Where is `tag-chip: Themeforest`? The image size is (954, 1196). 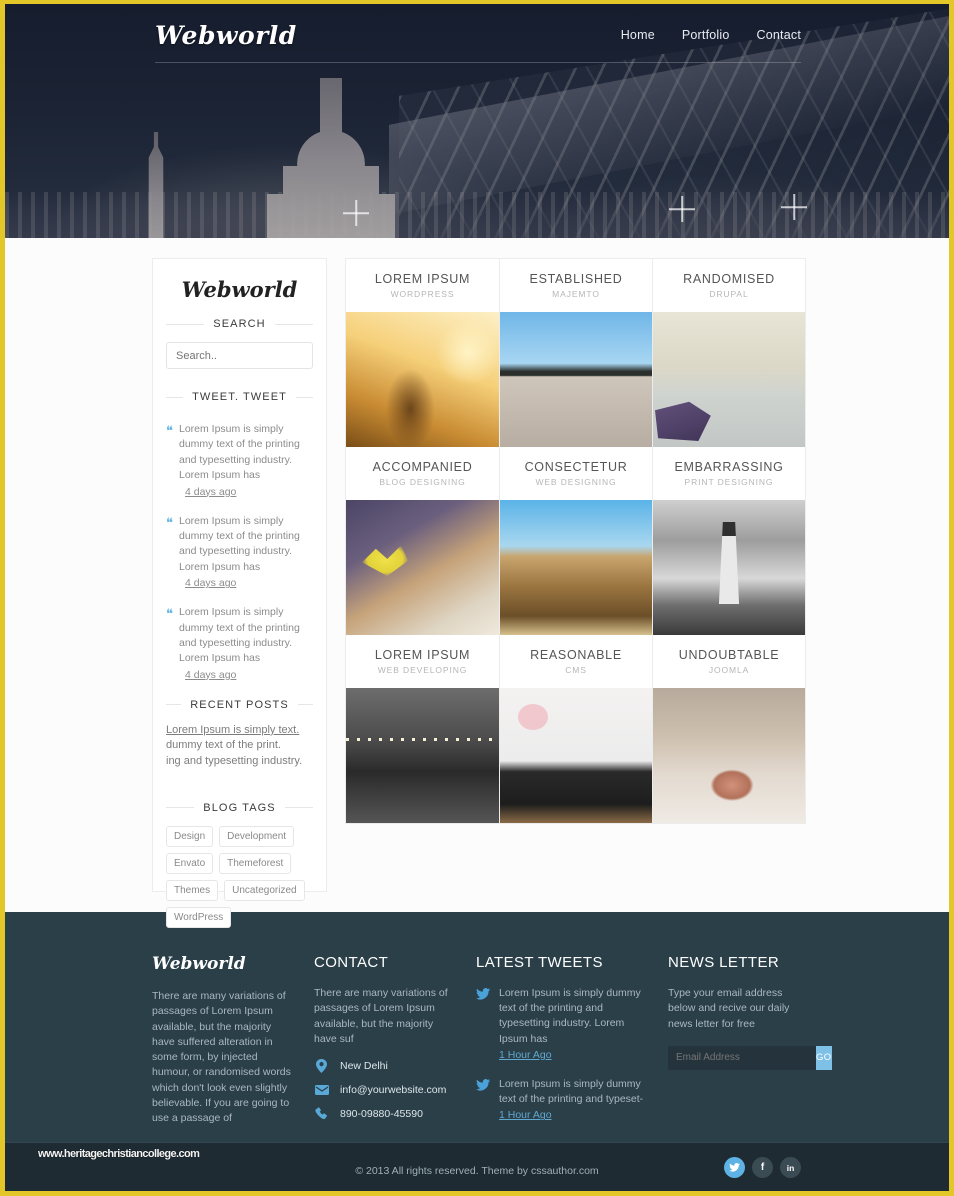 tag-chip: Themeforest is located at coordinates (255, 863).